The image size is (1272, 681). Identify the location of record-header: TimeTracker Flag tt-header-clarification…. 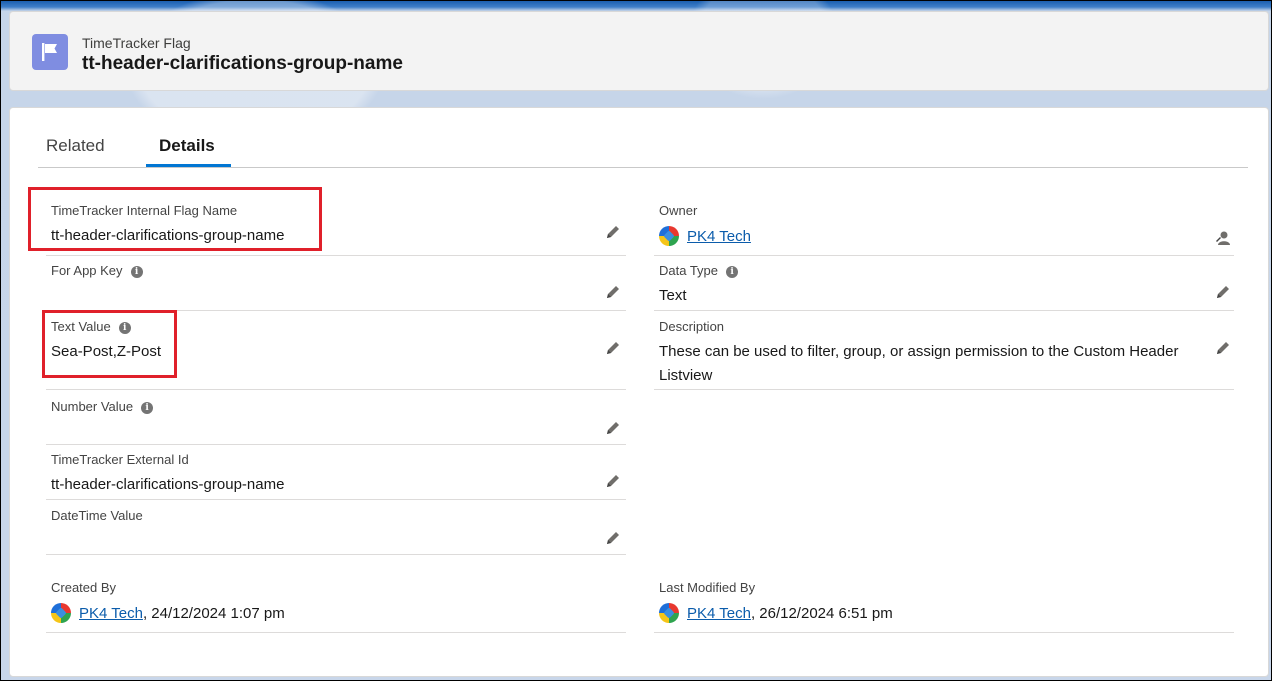
(639, 51).